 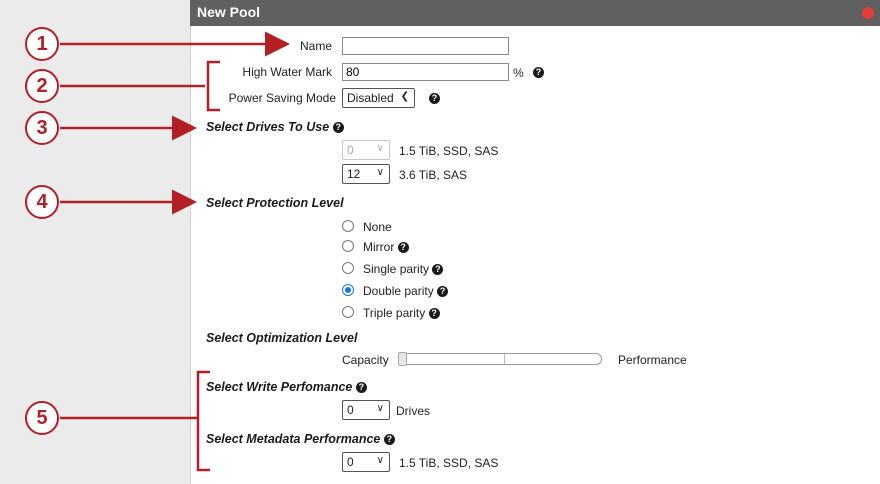 What do you see at coordinates (42, 44) in the screenshot?
I see `callout-badge-1: 1` at bounding box center [42, 44].